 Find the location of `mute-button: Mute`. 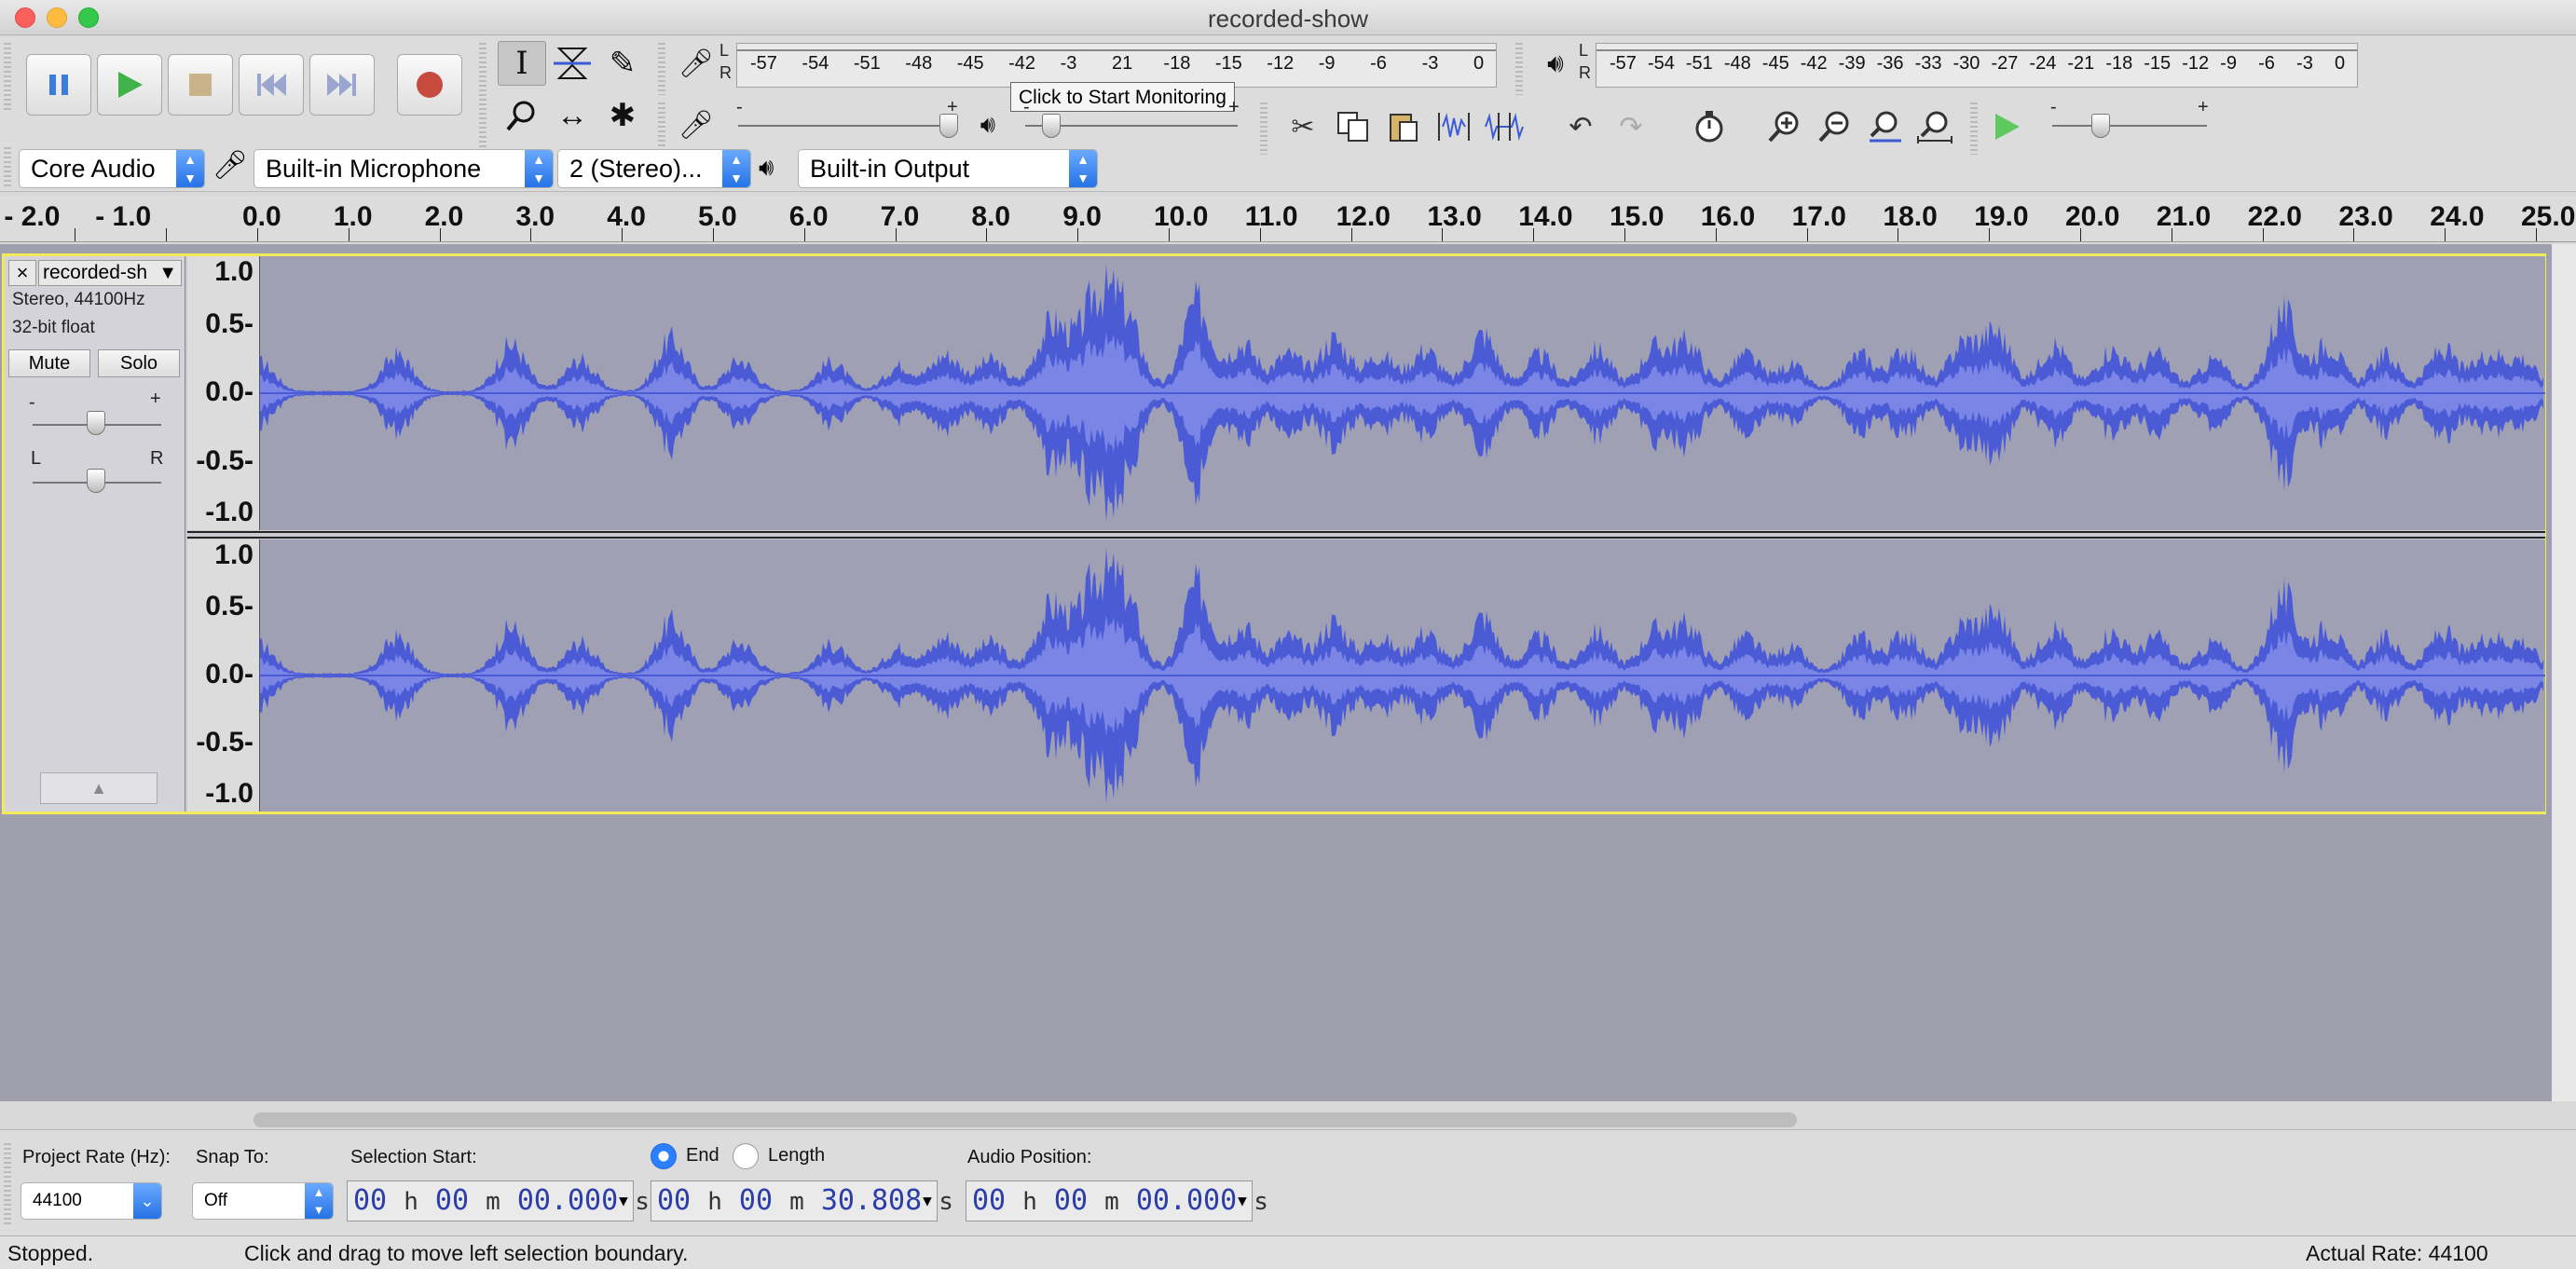

mute-button: Mute is located at coordinates (49, 363).